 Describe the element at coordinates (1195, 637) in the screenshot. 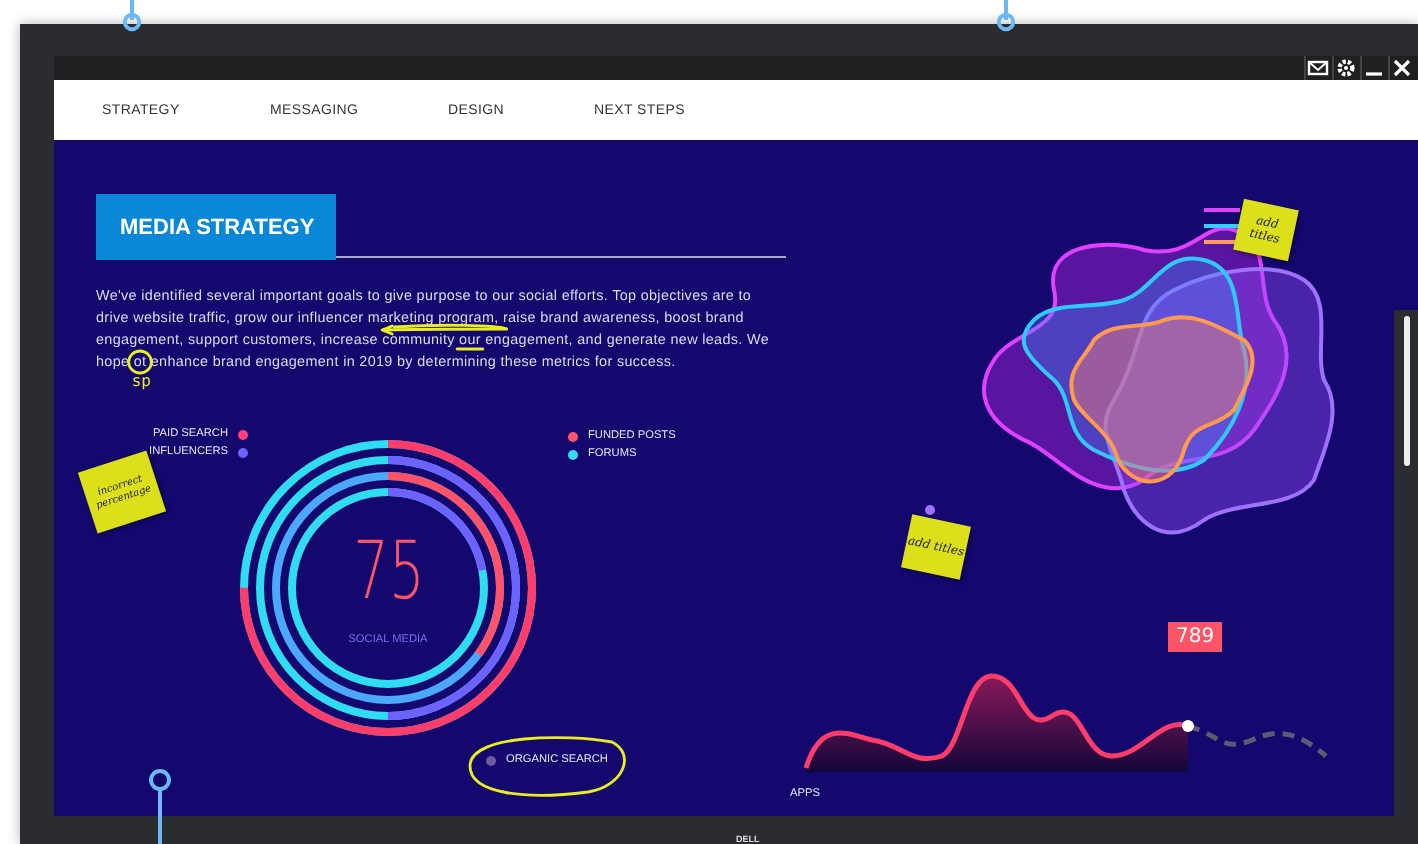

I see `value-callout: 789` at that location.